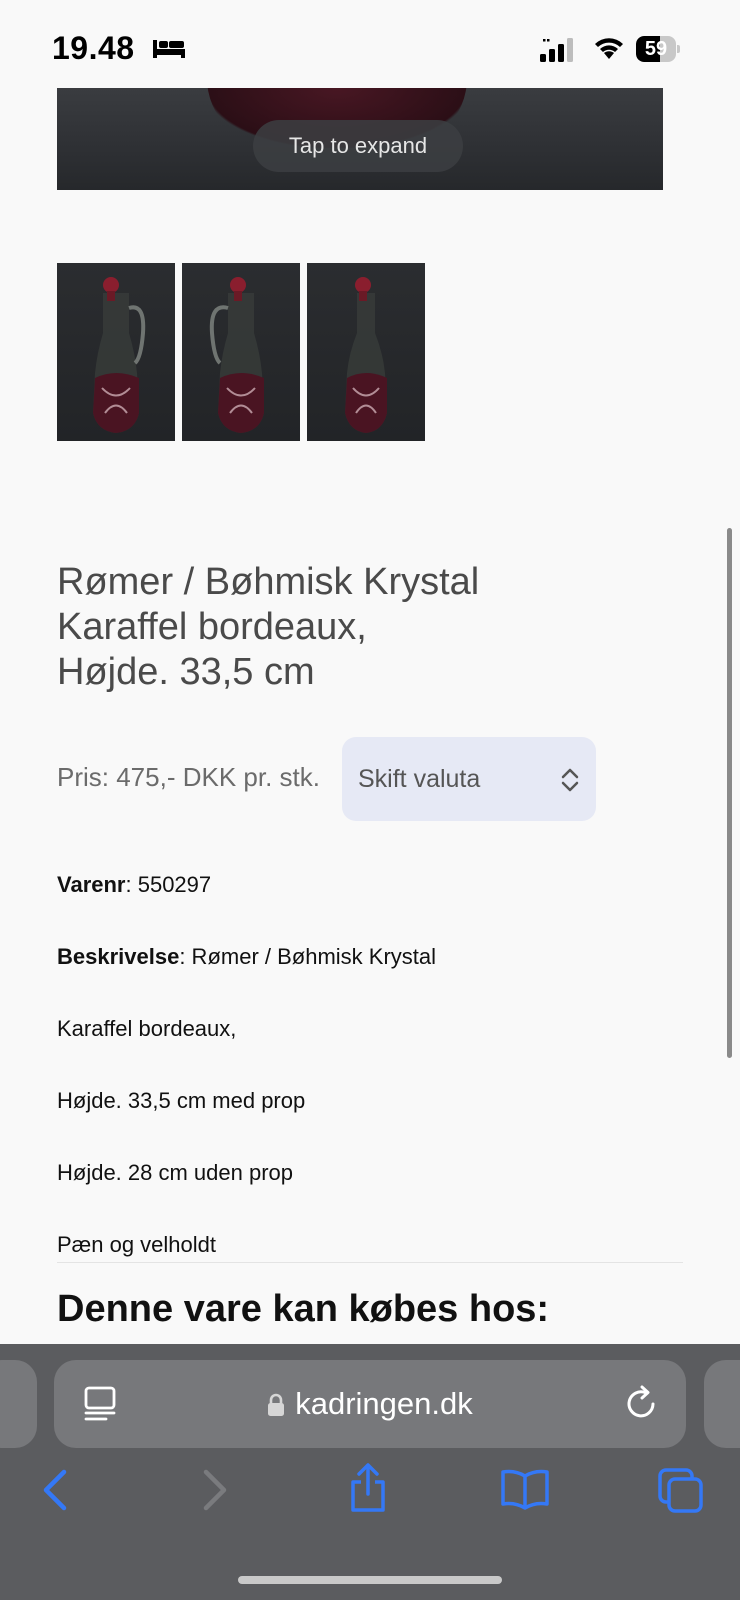  I want to click on address-bar: kadringen.dk, so click(370, 1404).